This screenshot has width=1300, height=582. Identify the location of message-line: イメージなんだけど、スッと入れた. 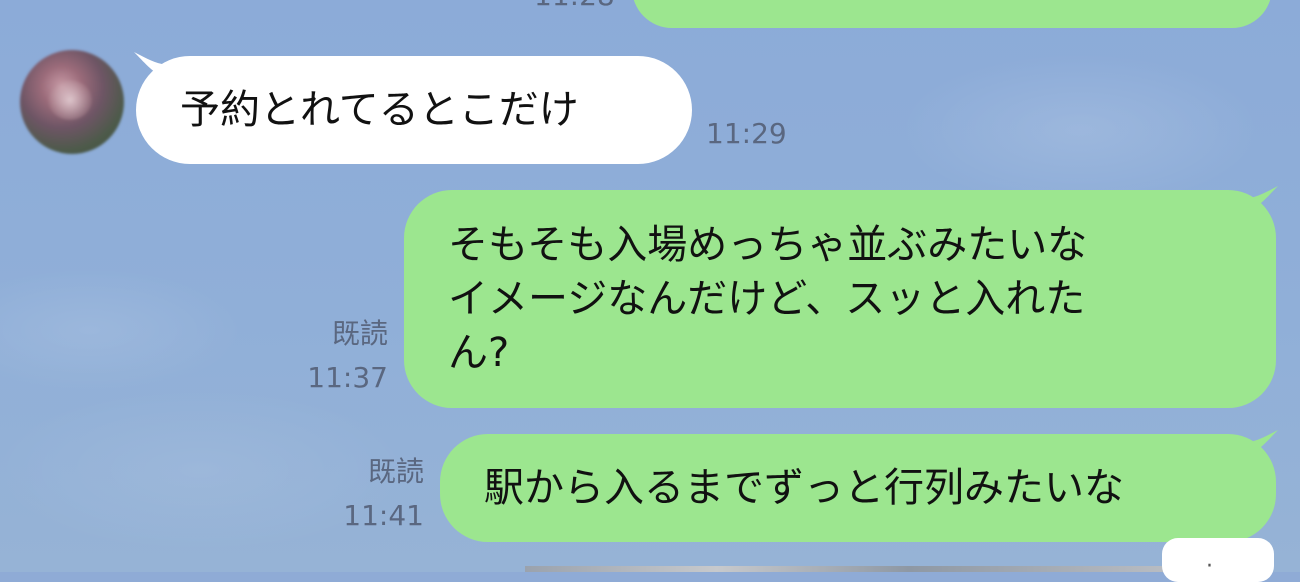
(767, 299).